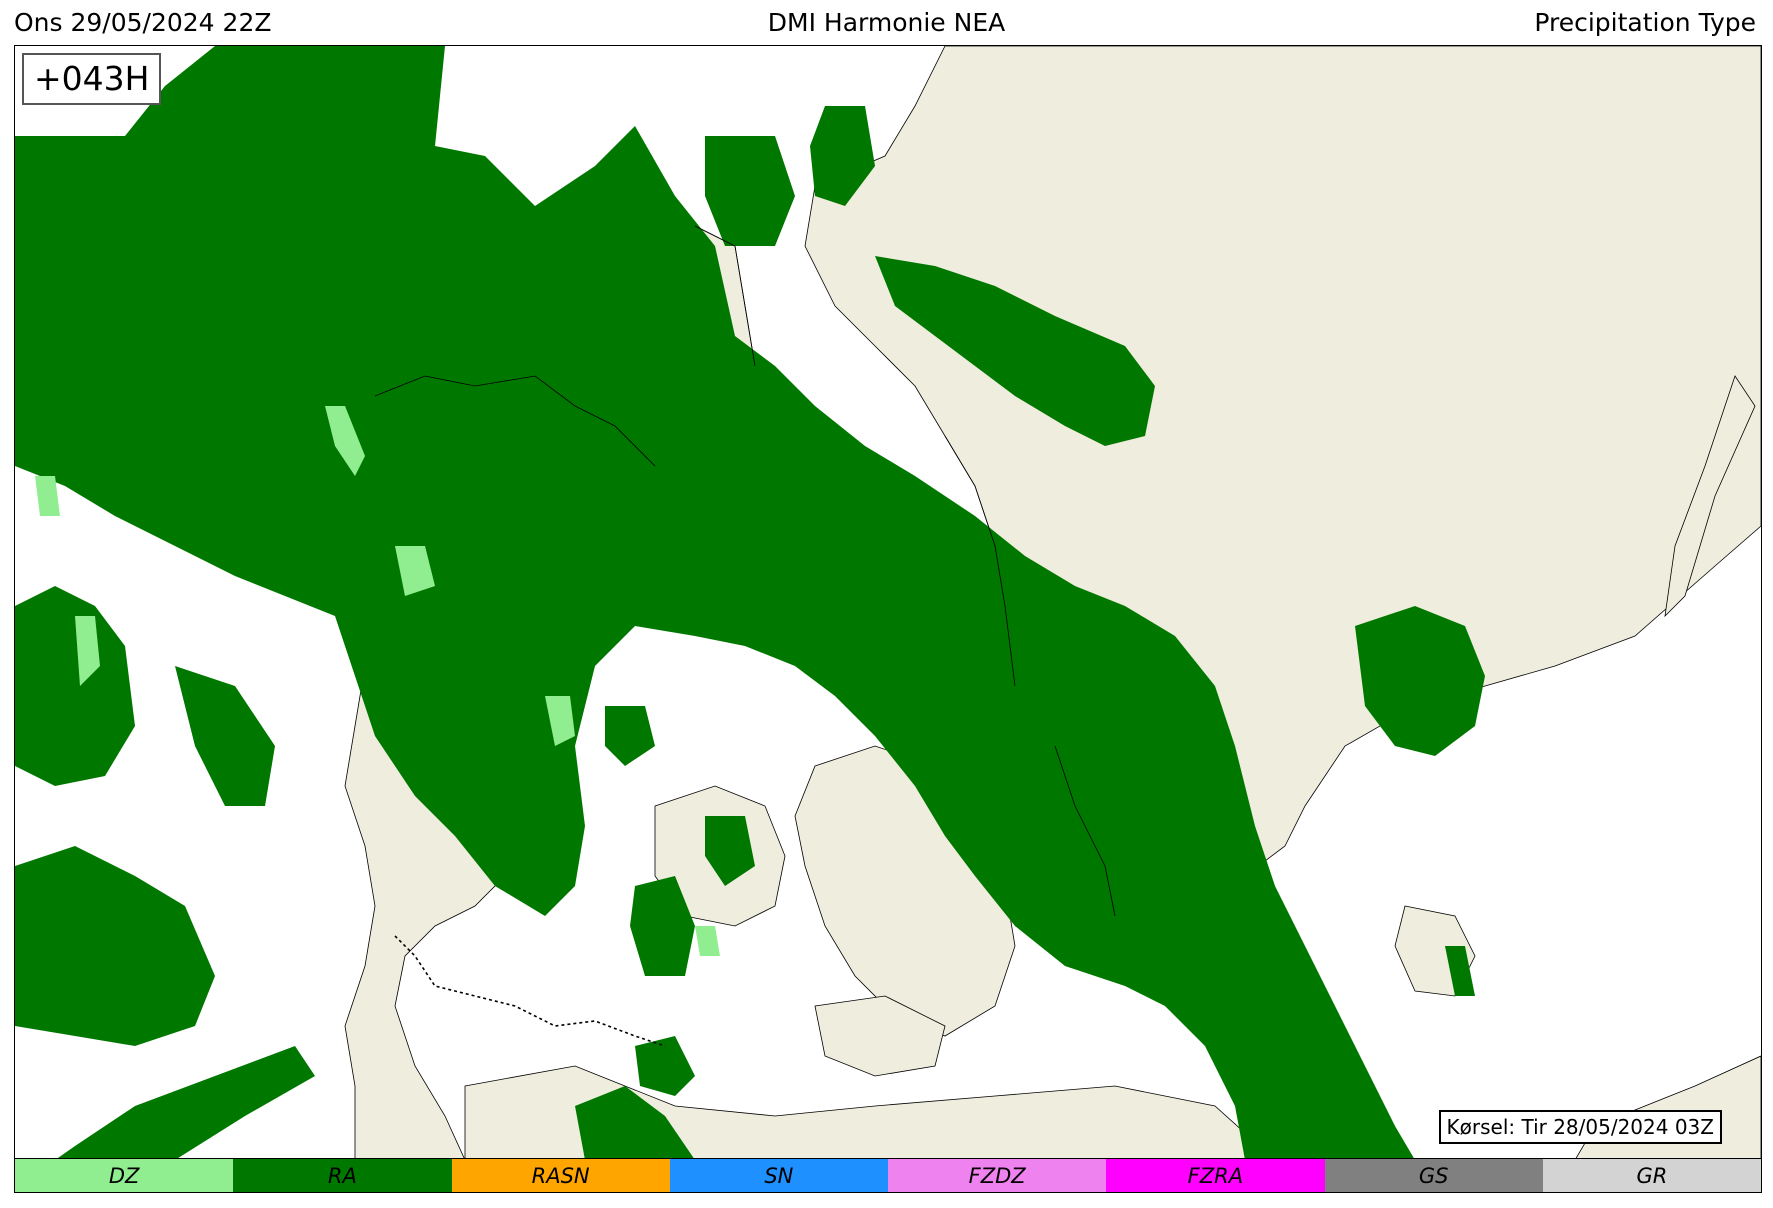  Describe the element at coordinates (778, 1175) in the screenshot. I see `legend-item-sn: SN` at that location.